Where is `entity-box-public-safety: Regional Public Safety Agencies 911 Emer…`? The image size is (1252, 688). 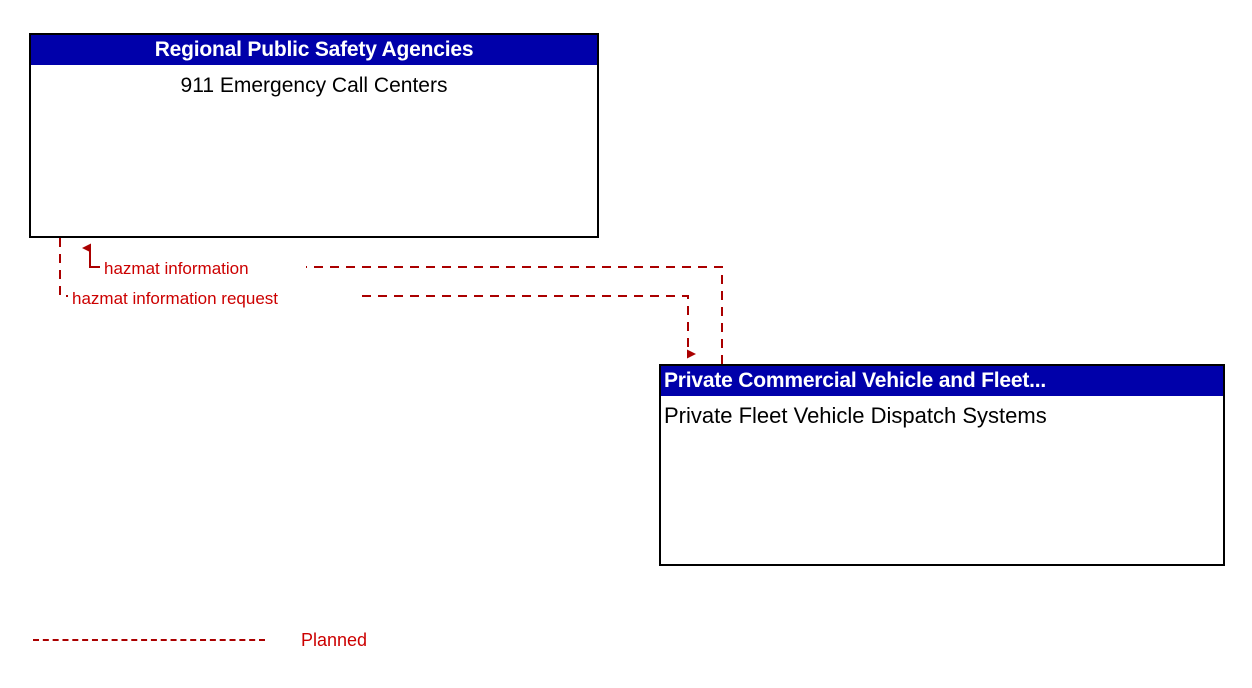 entity-box-public-safety: Regional Public Safety Agencies 911 Emer… is located at coordinates (314, 135).